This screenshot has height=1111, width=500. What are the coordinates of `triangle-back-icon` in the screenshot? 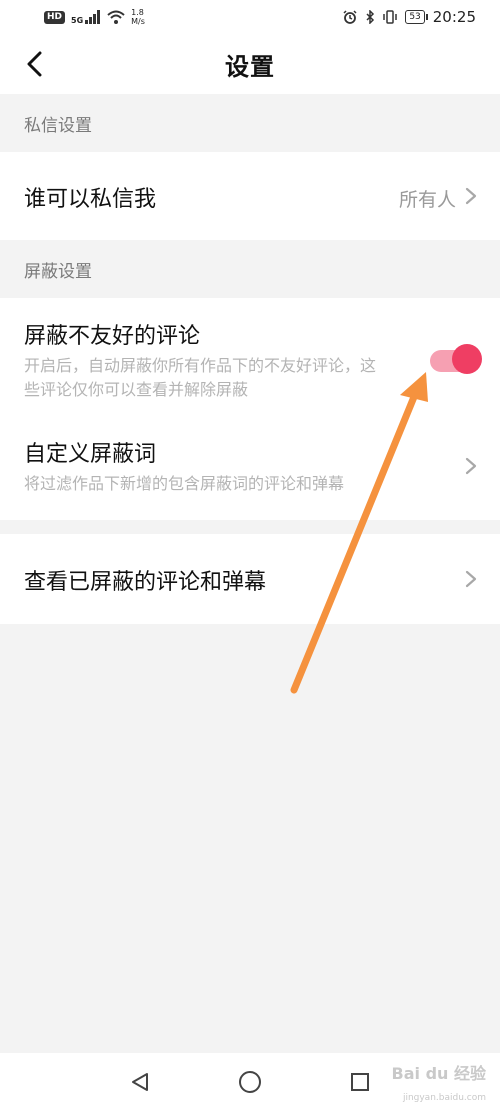 It's located at (140, 1082).